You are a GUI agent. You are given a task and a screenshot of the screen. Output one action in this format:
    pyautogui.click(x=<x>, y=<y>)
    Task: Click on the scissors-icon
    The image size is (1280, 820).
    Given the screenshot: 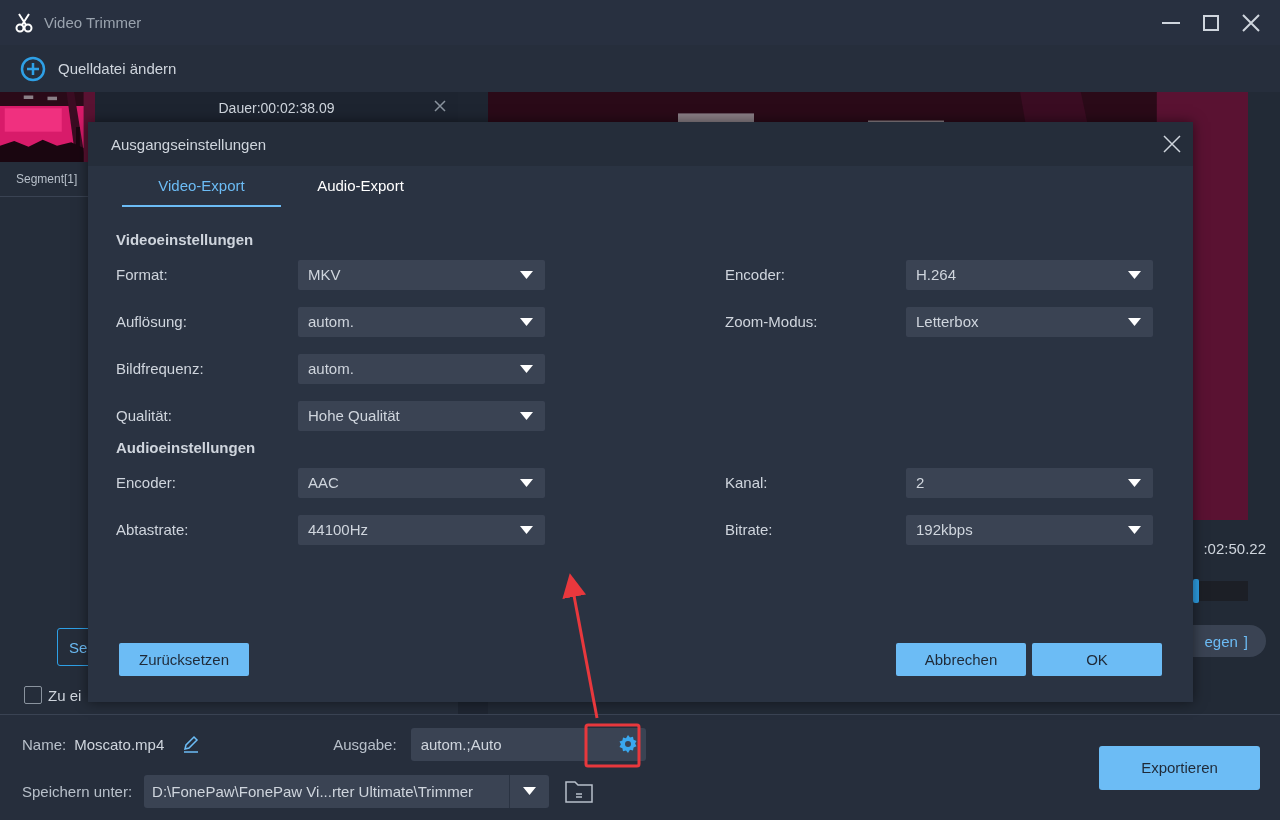 What is the action you would take?
    pyautogui.click(x=24, y=22)
    